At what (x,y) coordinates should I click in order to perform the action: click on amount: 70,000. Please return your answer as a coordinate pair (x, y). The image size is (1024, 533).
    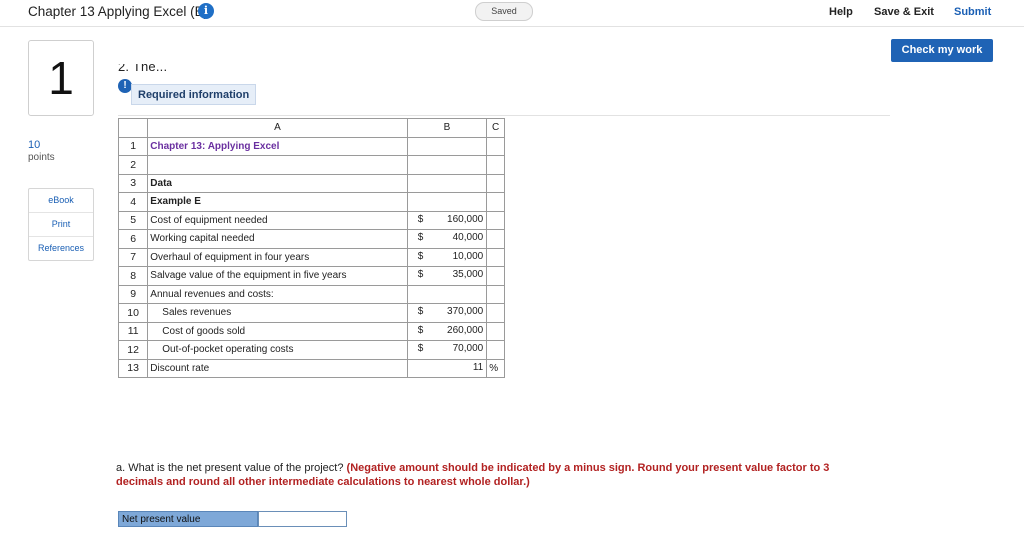
    Looking at the image, I should click on (468, 348).